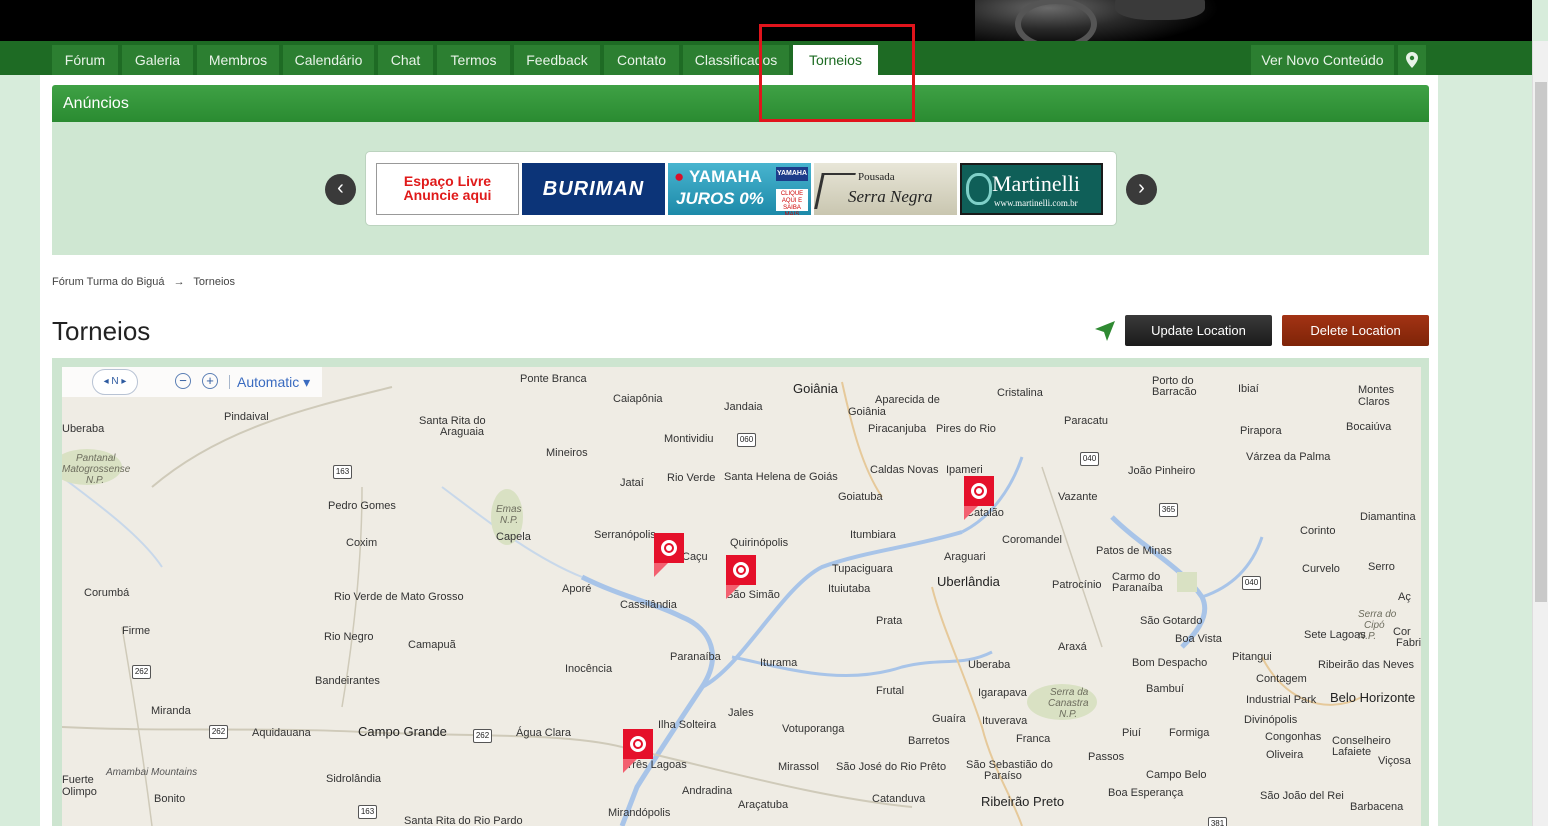 This screenshot has height=826, width=1548. I want to click on map-label: Ilha Solteira, so click(687, 725).